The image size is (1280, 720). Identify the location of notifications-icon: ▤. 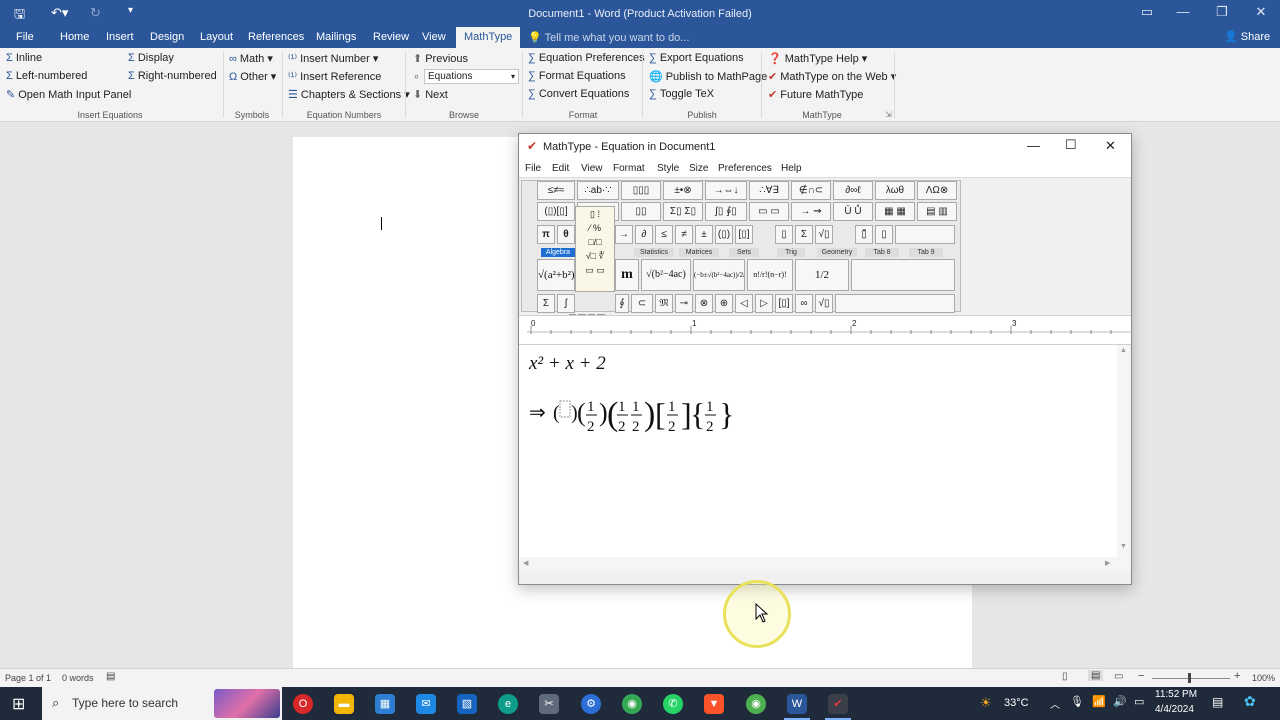
(1217, 702).